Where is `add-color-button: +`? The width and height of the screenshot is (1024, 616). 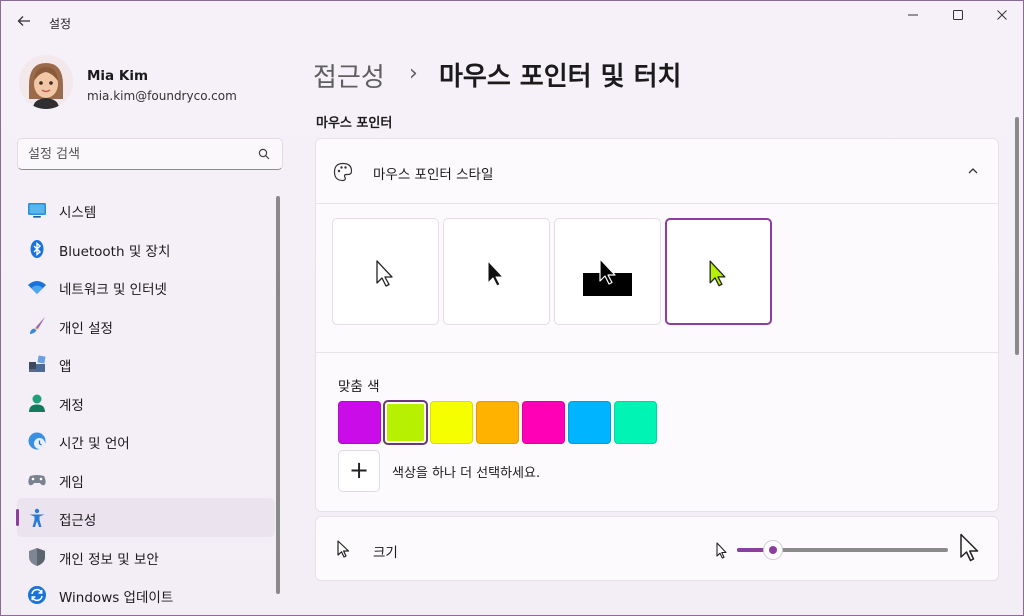 add-color-button: + is located at coordinates (359, 471).